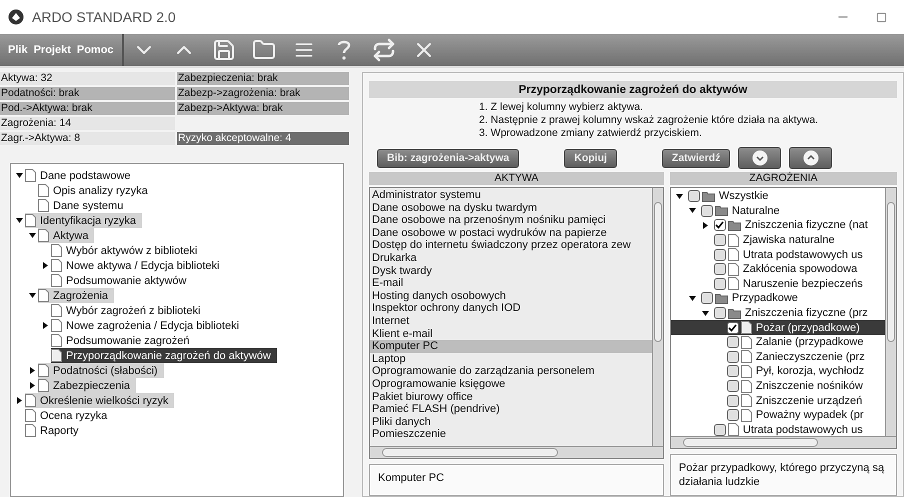  Describe the element at coordinates (511, 245) in the screenshot. I see `asset-item: Dostęp do internetu świadczony przez operatora zew` at that location.